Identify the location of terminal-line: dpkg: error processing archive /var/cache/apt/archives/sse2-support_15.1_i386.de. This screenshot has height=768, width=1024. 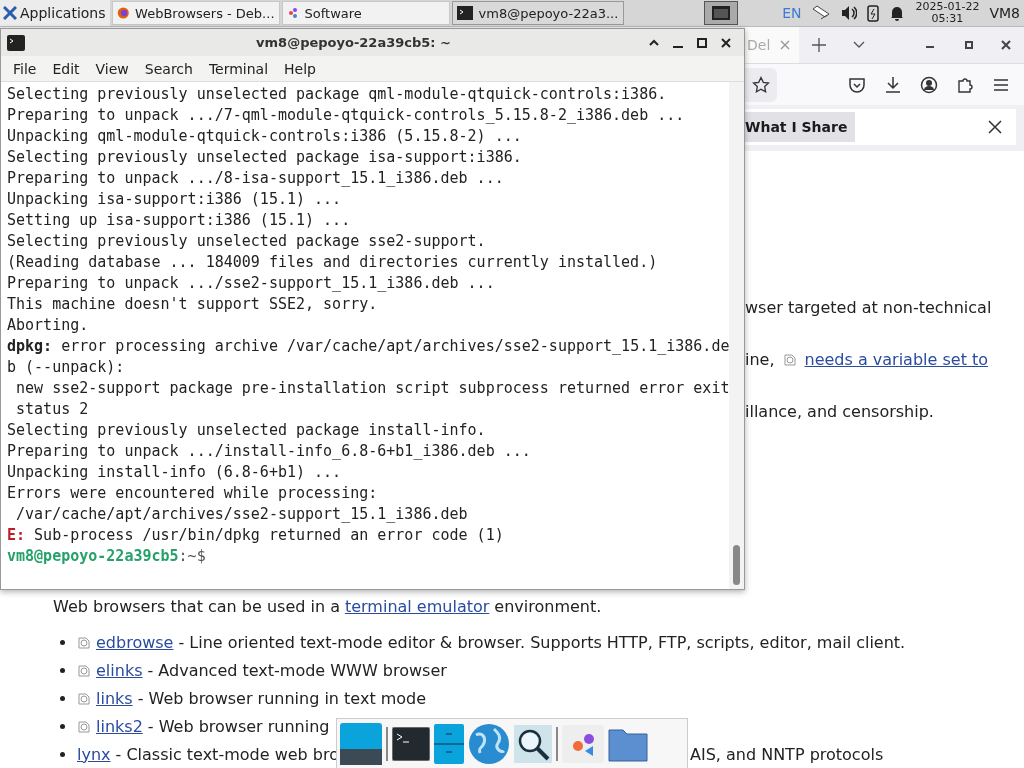
(368, 346).